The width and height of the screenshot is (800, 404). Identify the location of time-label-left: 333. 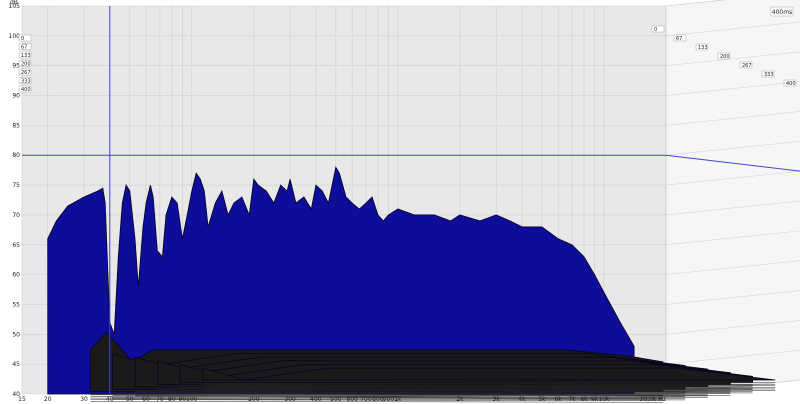
(26, 82).